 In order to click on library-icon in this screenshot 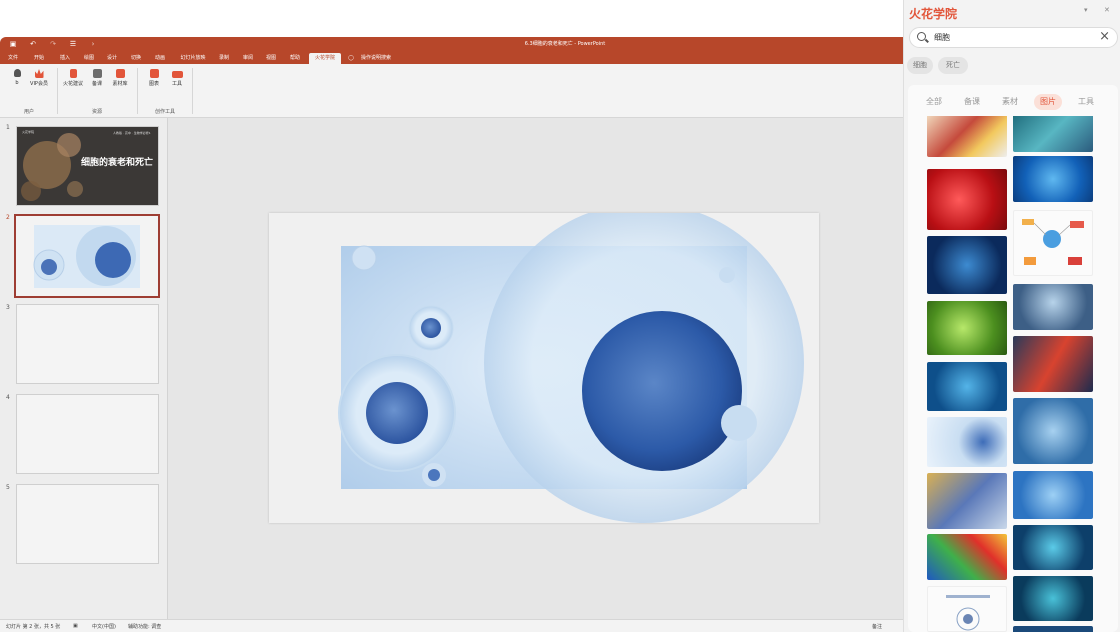, I will do `click(120, 73)`.